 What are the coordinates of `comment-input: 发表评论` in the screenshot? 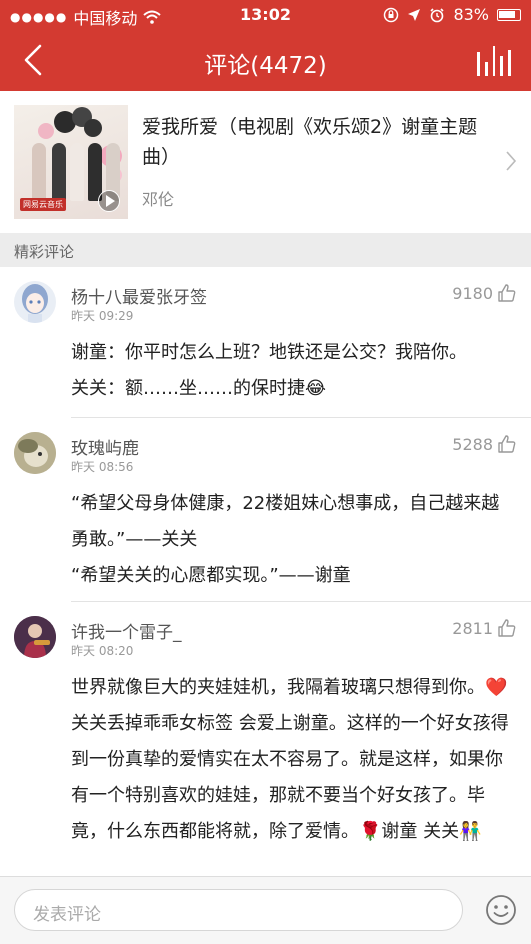 It's located at (238, 910).